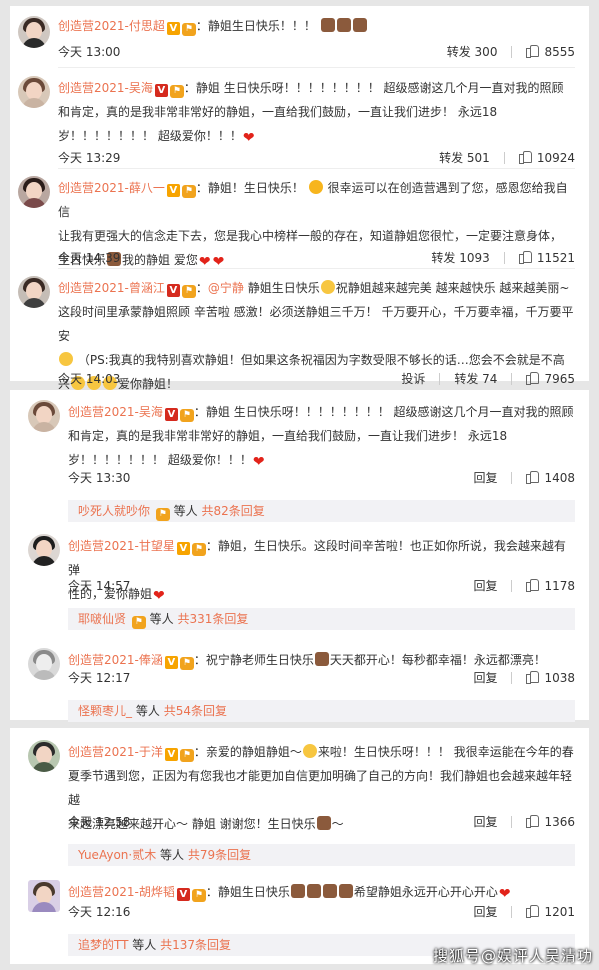 The image size is (599, 970). What do you see at coordinates (321, 478) in the screenshot?
I see `comment-meta: 今天 13:30 回复 1408` at bounding box center [321, 478].